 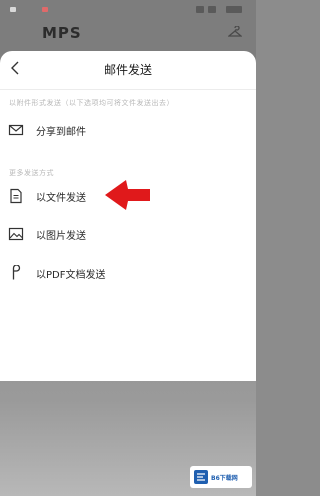 What do you see at coordinates (61, 132) in the screenshot?
I see `option-label: 分享到邮件` at bounding box center [61, 132].